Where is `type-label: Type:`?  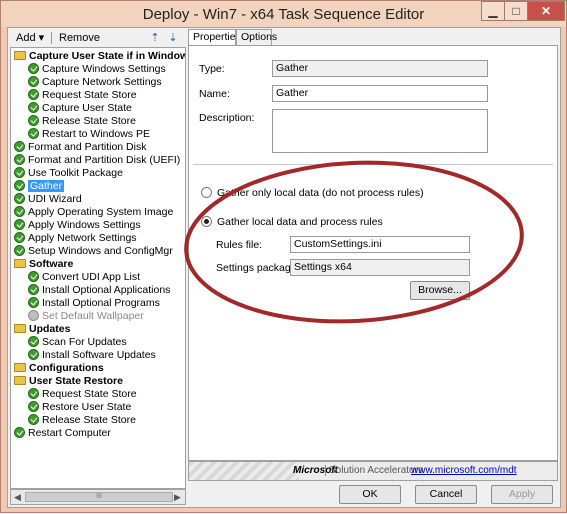 type-label: Type: is located at coordinates (212, 69).